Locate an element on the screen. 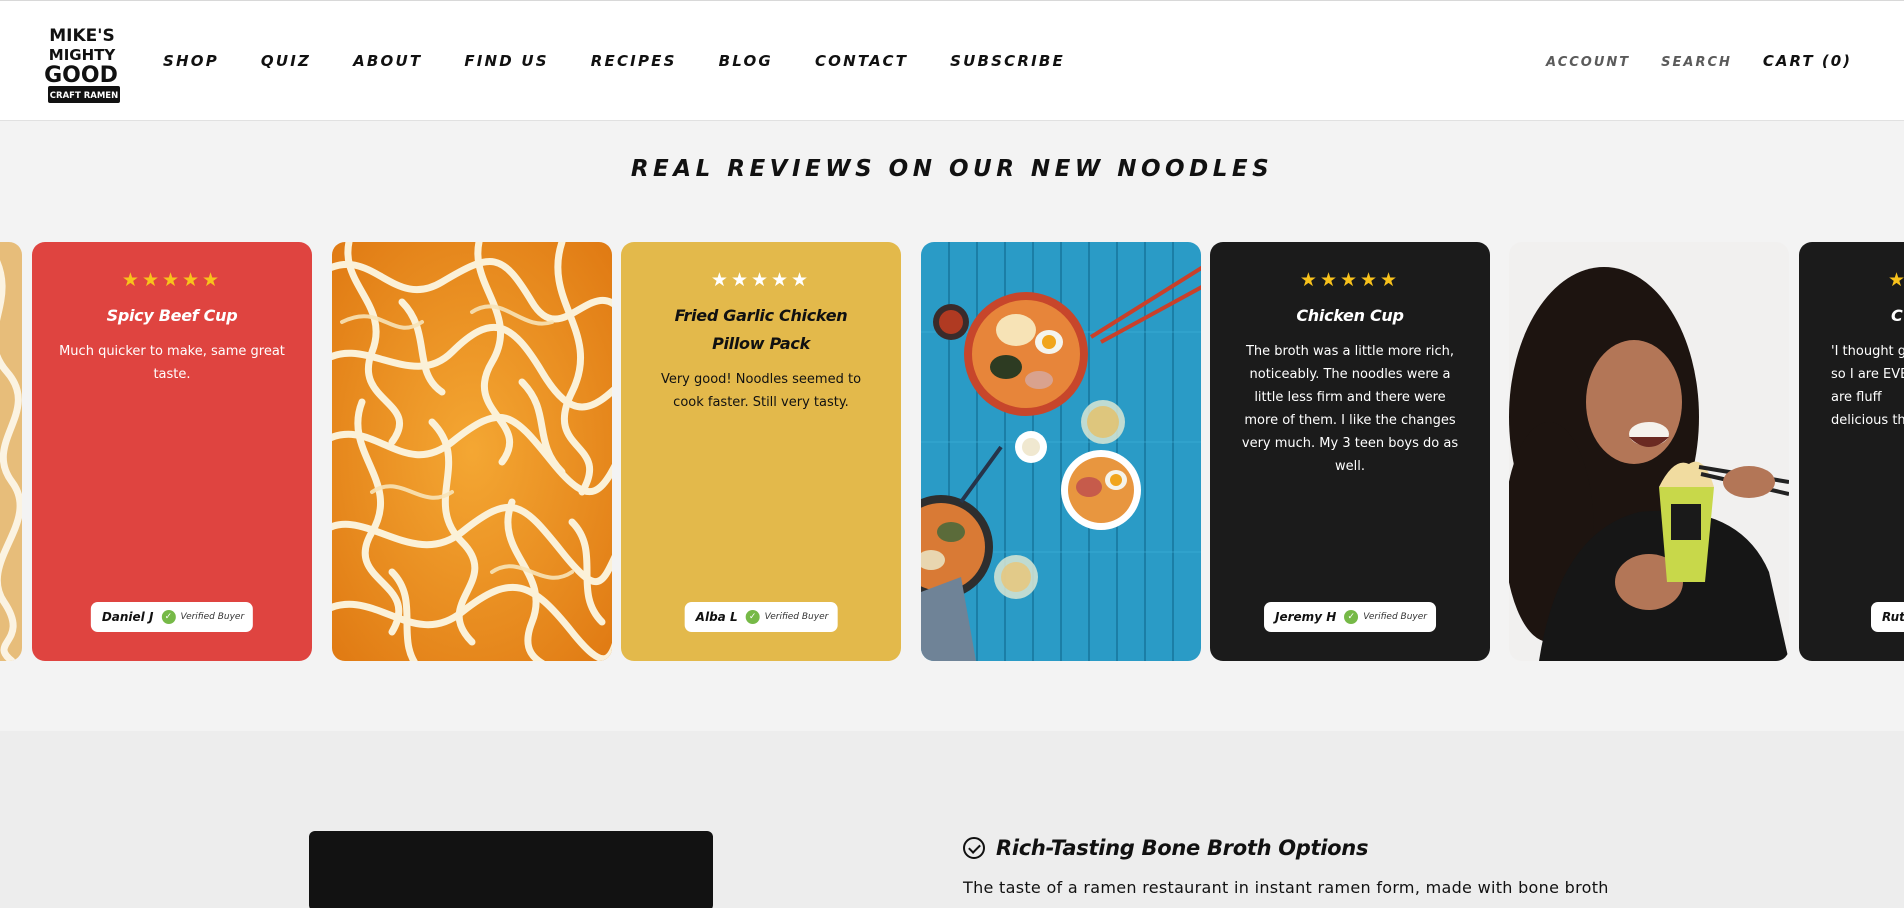 This screenshot has width=1904, height=908. noodles-broth-photo is located at coordinates (472, 451).